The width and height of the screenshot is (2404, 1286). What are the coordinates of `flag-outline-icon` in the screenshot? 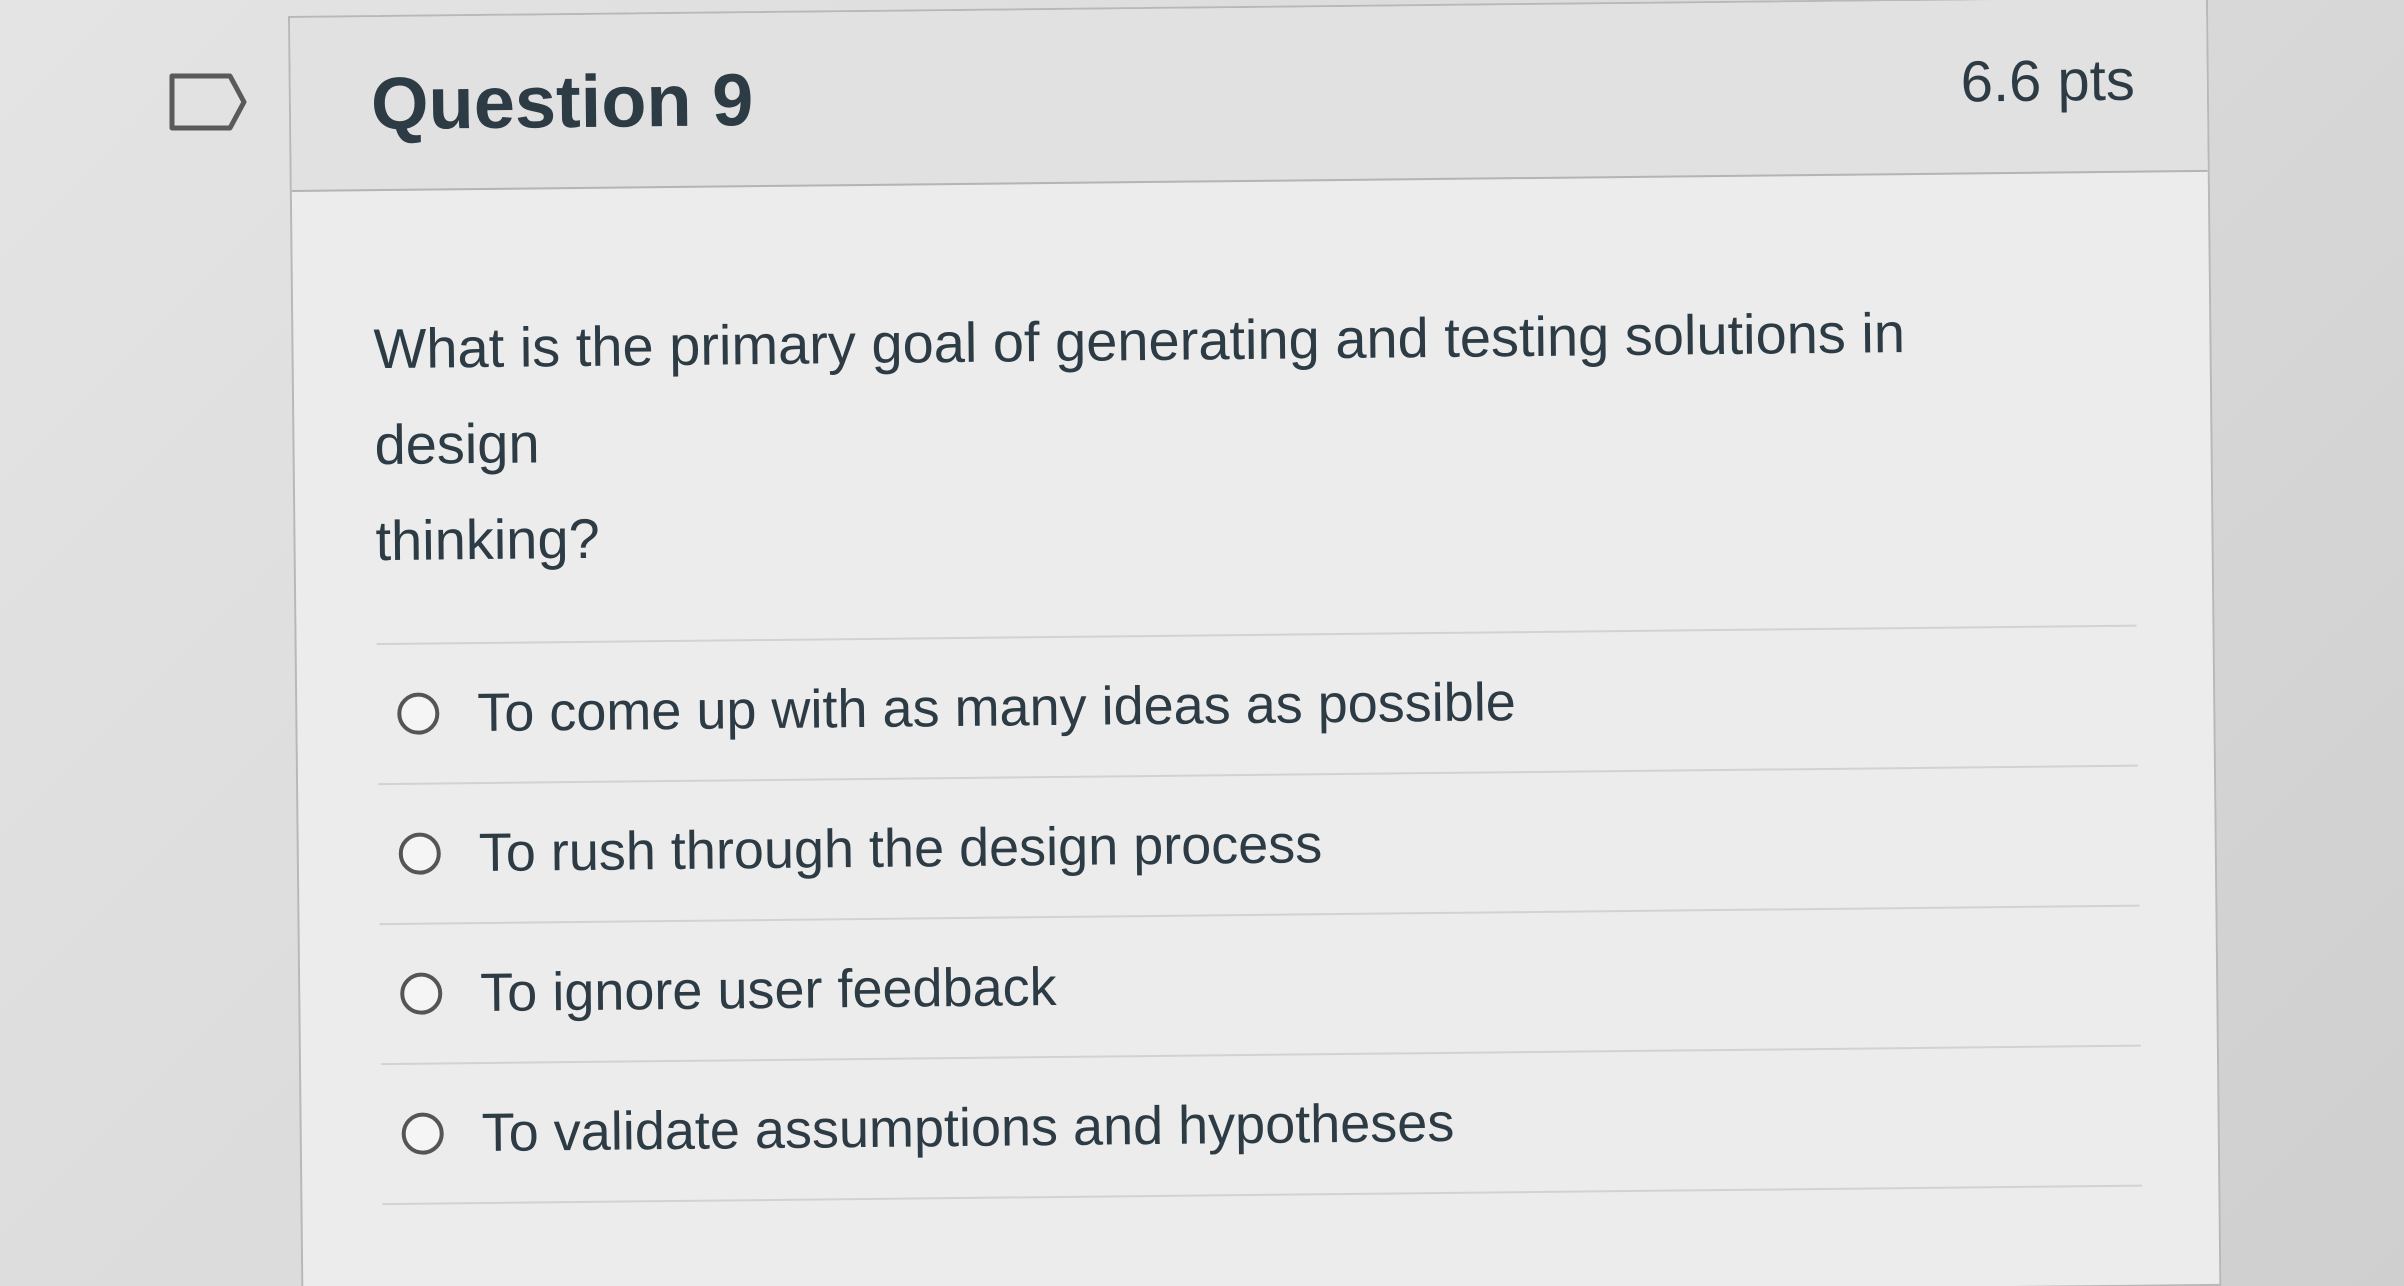 It's located at (208, 102).